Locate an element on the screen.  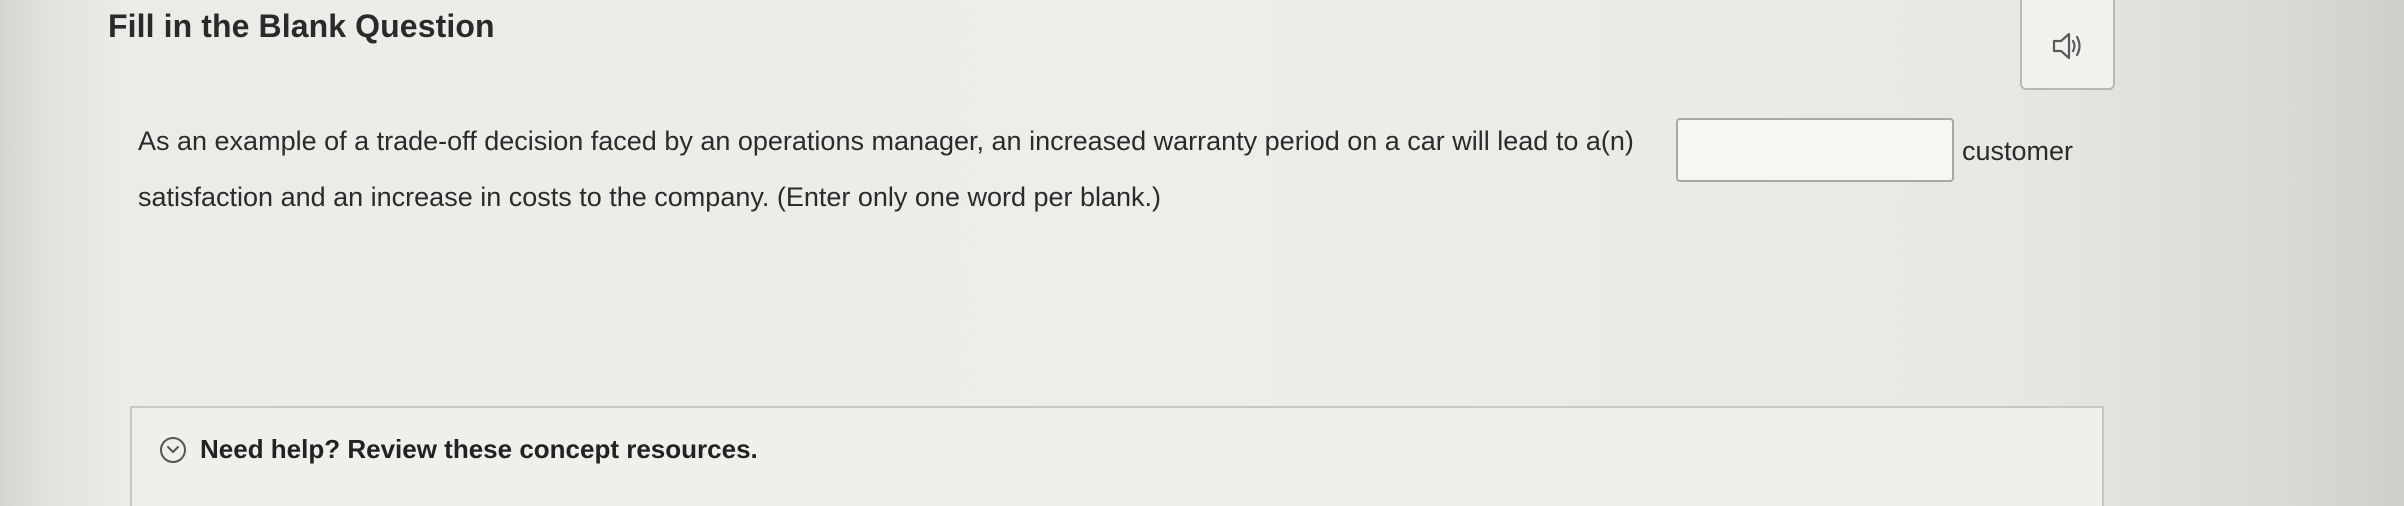
question-title: Fill in the Blank Question is located at coordinates (301, 26).